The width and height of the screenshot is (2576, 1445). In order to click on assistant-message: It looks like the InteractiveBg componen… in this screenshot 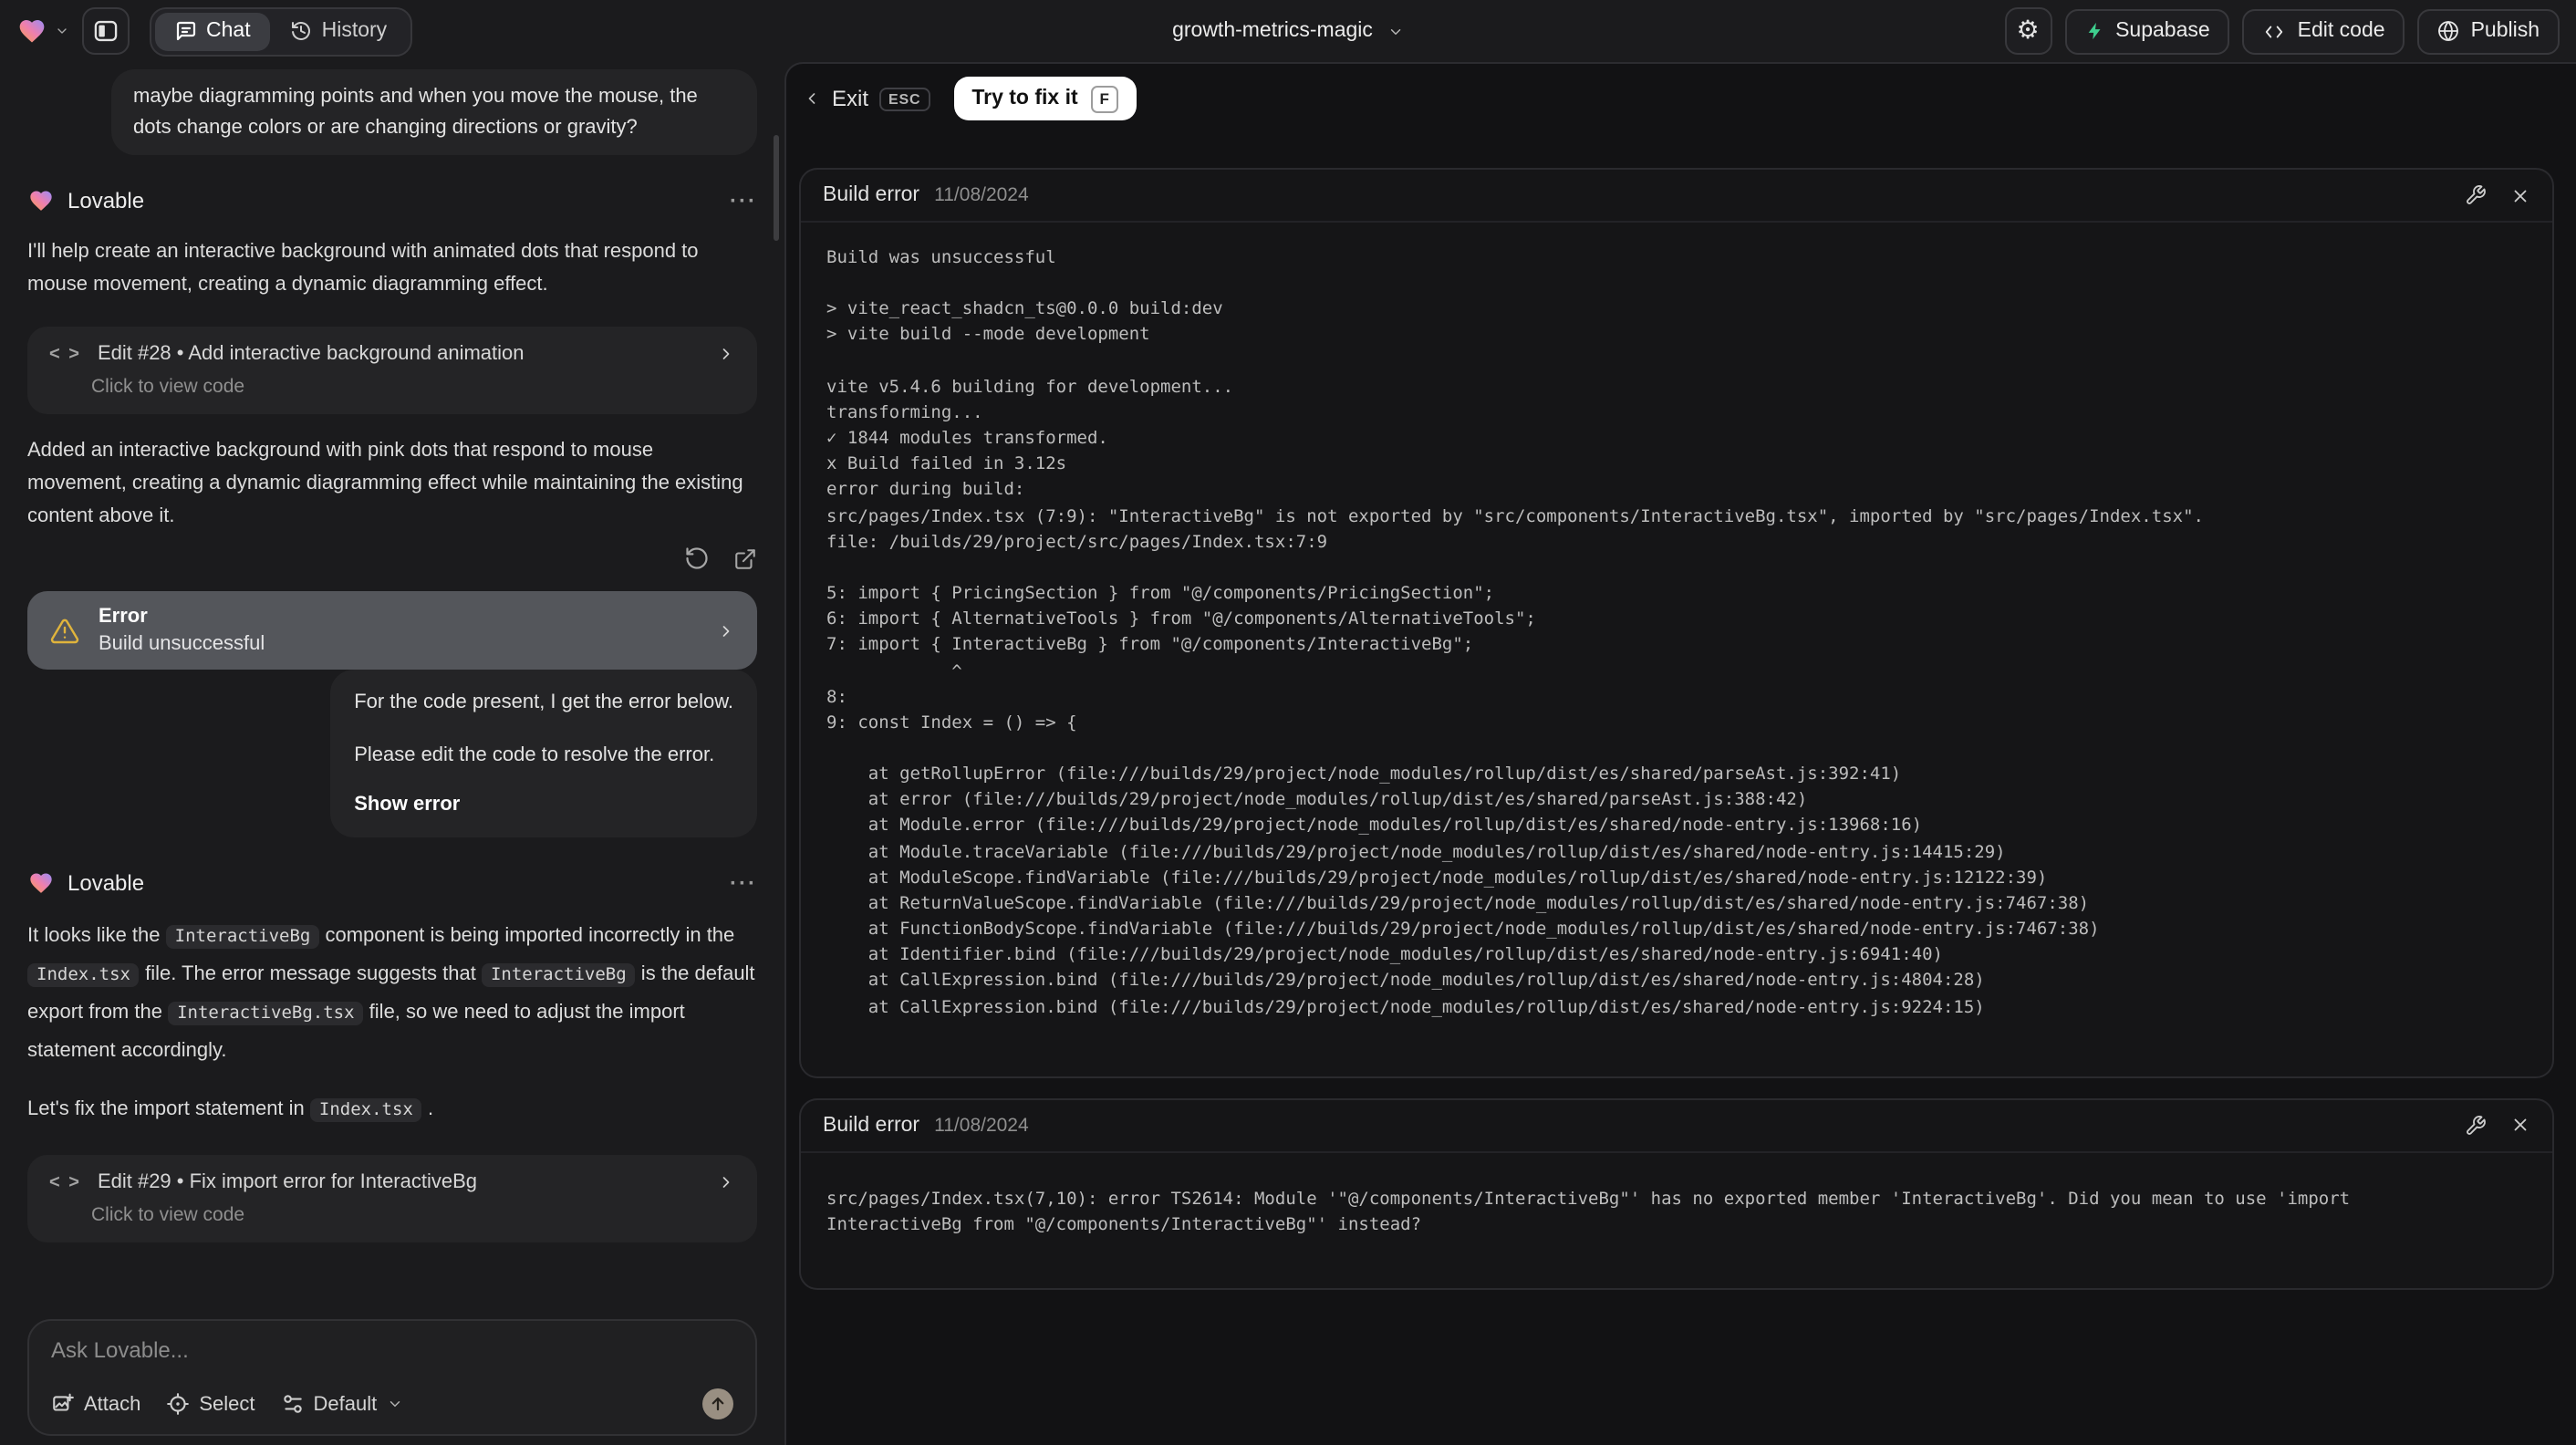, I will do `click(391, 993)`.